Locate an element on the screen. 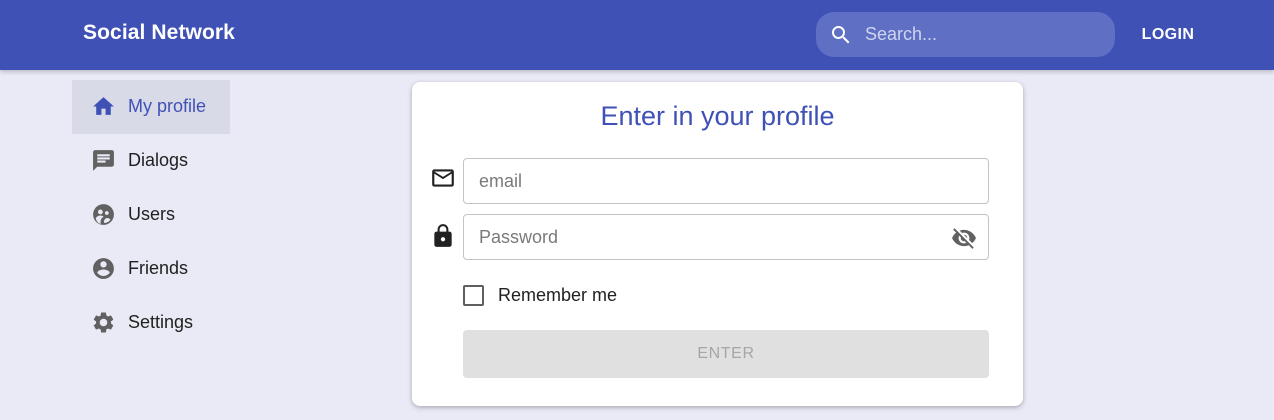  sidebar-item-settings: Settings is located at coordinates (151, 323).